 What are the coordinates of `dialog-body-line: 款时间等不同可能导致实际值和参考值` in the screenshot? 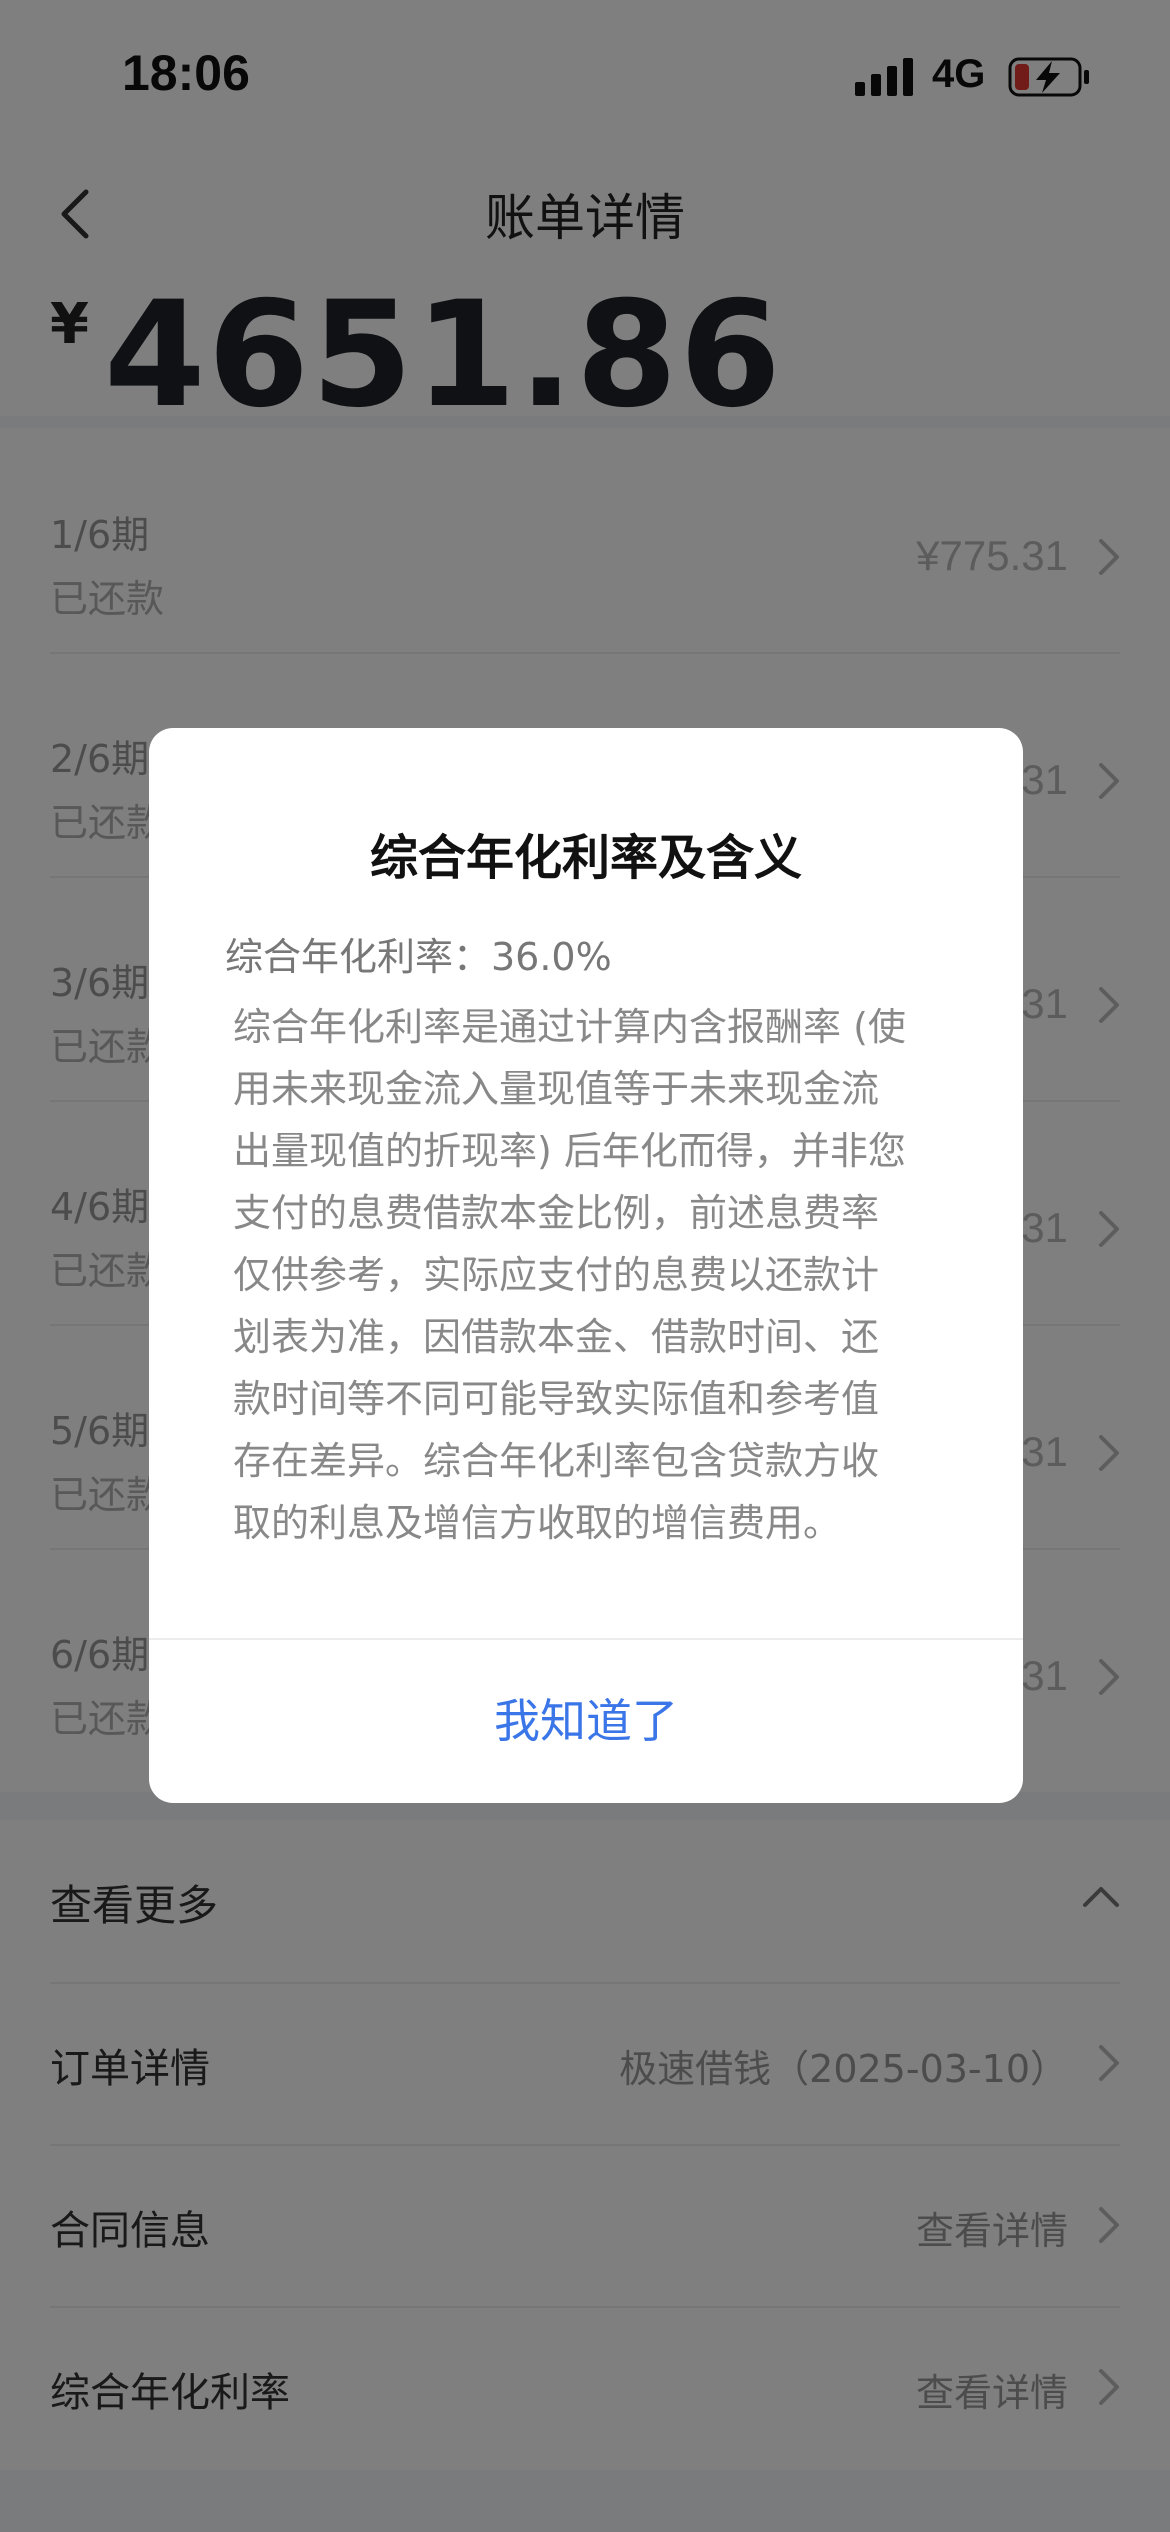 It's located at (556, 1399).